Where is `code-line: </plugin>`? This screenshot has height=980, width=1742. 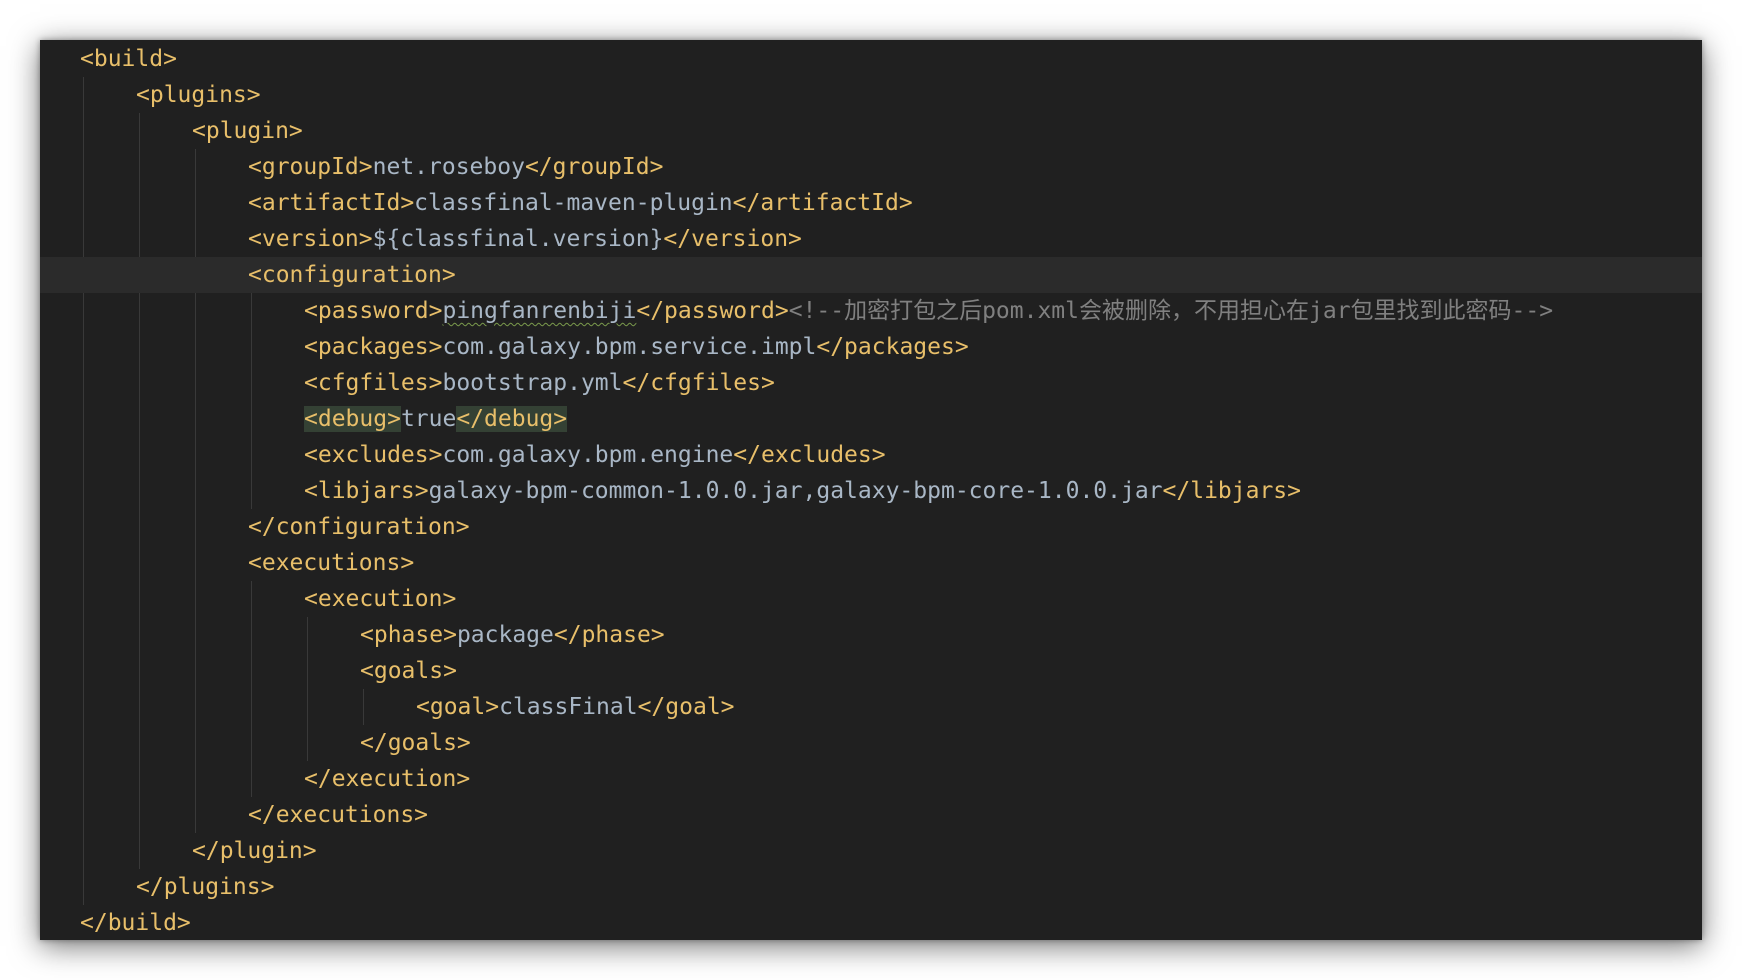 code-line: </plugin> is located at coordinates (871, 851).